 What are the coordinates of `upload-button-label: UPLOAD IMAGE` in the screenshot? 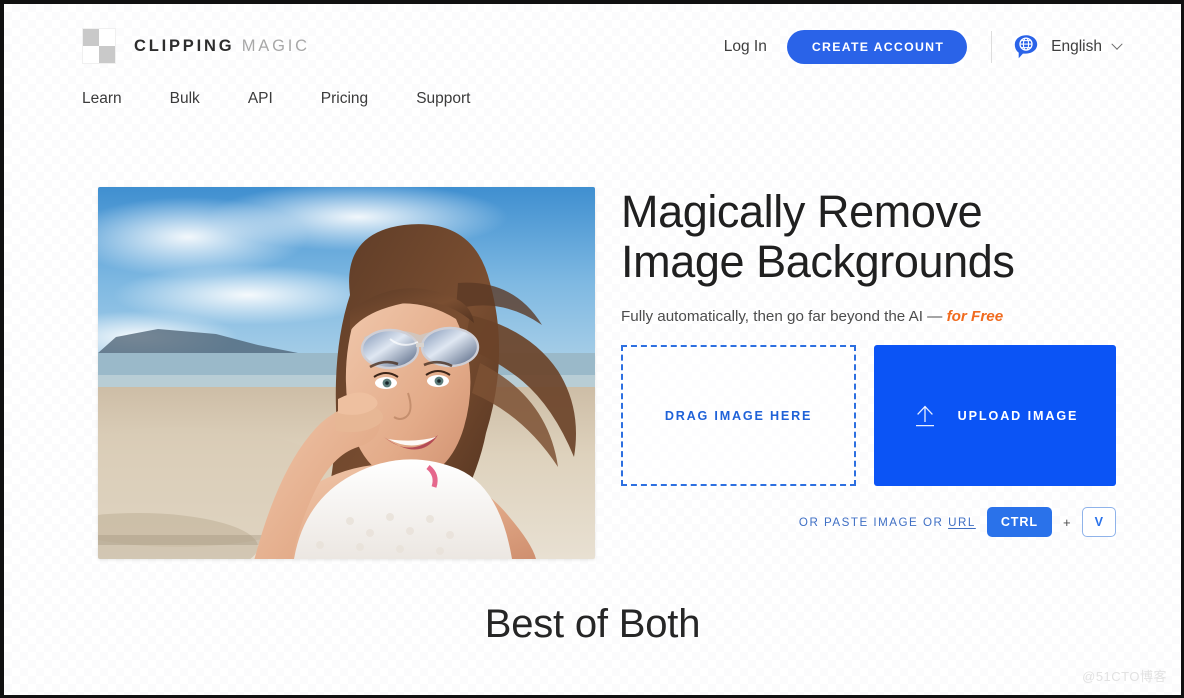 It's located at (1018, 415).